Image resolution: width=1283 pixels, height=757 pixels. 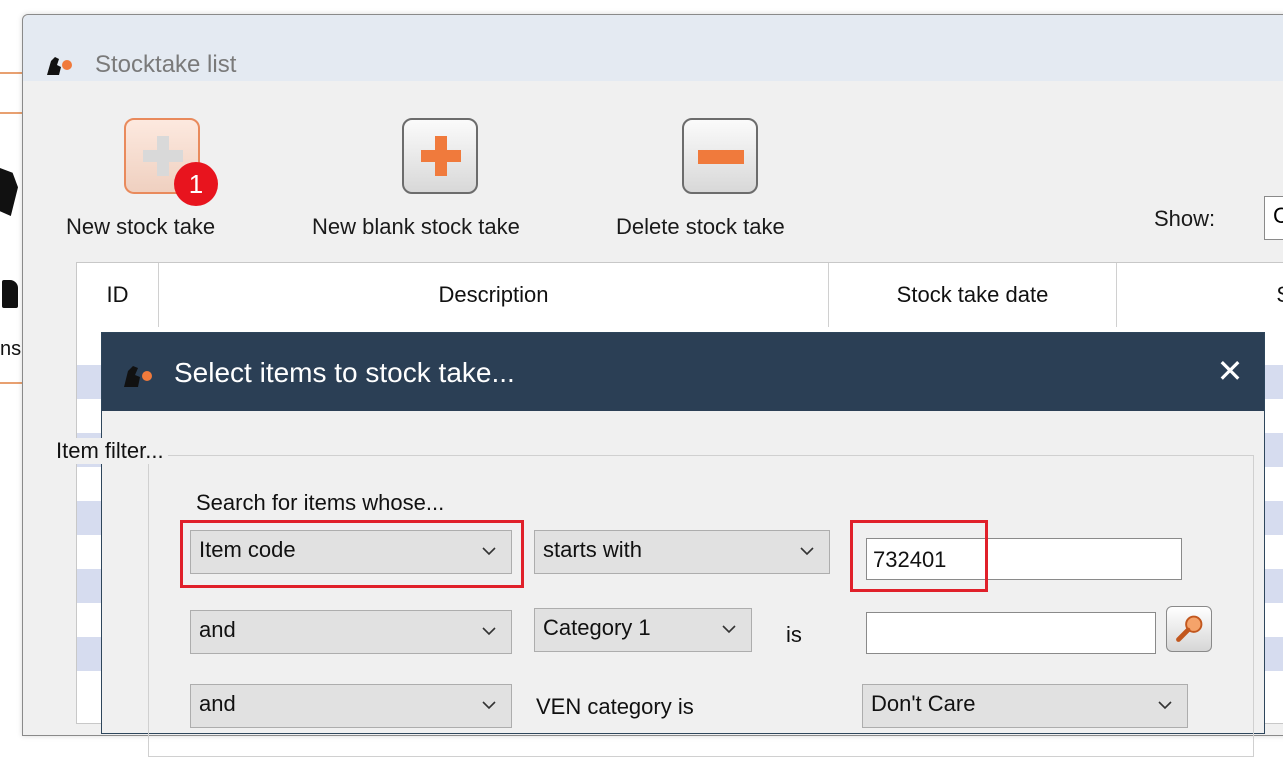 I want to click on operator-select-value: starts with, so click(x=593, y=549).